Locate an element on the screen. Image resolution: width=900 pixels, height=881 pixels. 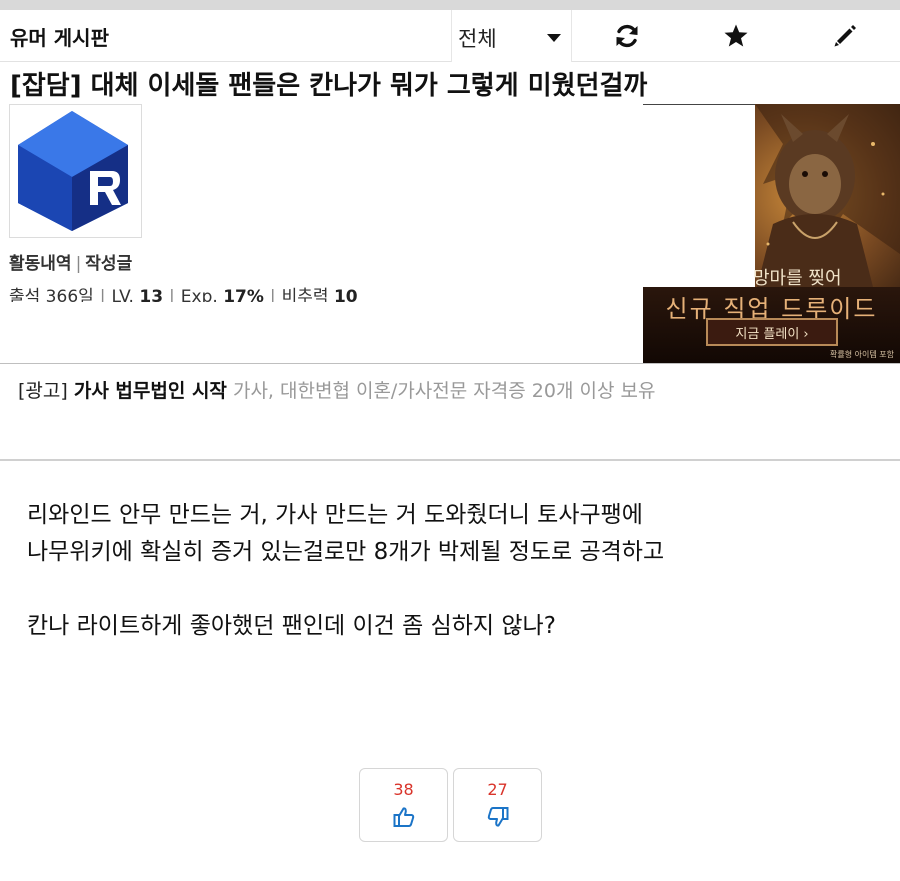
author-activity: 활동내역 | 작성글 is located at coordinates (75, 261).